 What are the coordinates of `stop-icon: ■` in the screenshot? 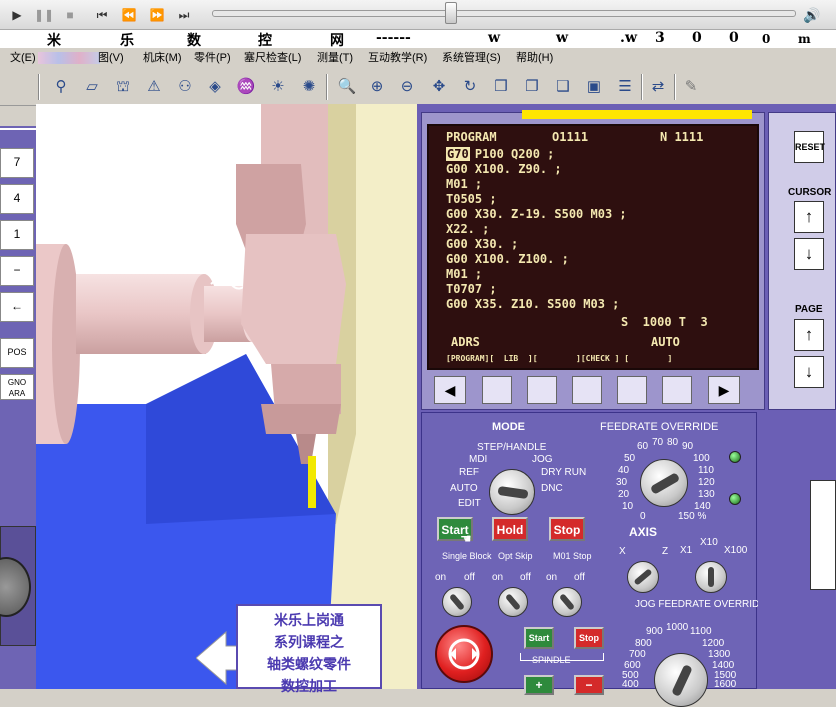 It's located at (70, 15).